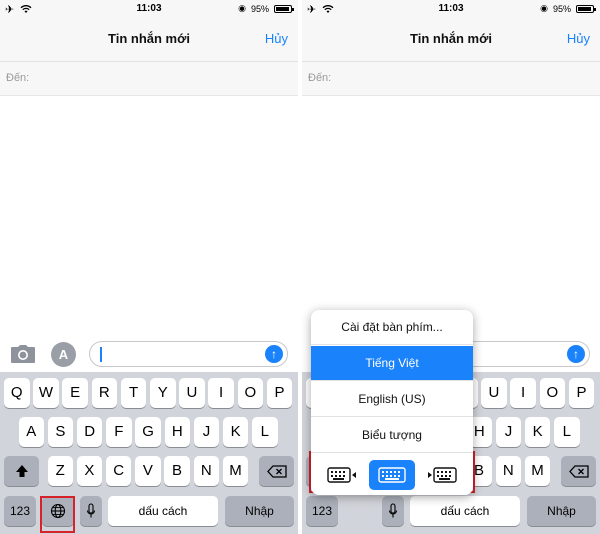  I want to click on key-h: H, so click(177, 432).